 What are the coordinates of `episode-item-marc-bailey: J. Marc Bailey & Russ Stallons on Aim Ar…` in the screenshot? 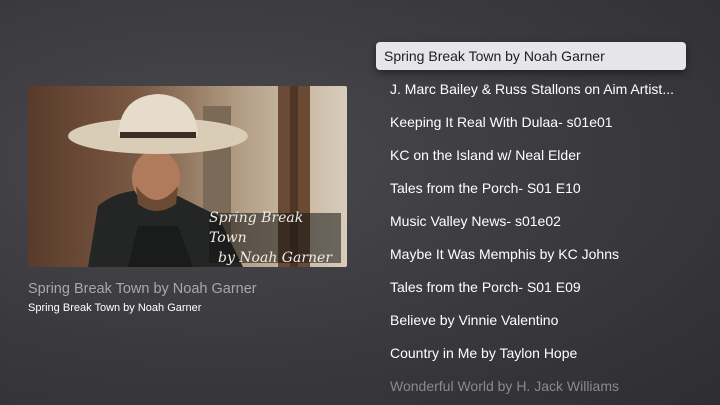 It's located at (531, 89).